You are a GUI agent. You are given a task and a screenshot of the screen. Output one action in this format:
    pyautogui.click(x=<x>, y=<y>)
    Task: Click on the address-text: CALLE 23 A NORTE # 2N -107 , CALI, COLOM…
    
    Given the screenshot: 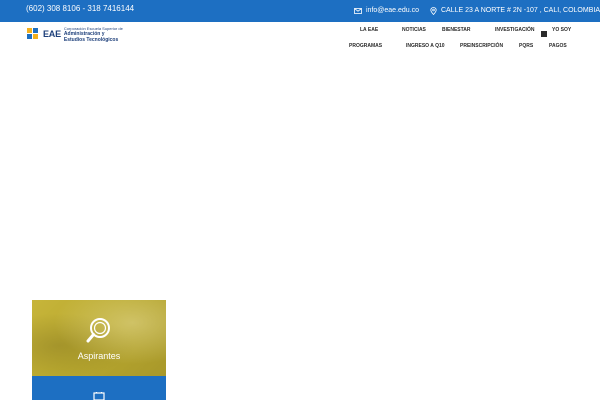 What is the action you would take?
    pyautogui.click(x=520, y=10)
    